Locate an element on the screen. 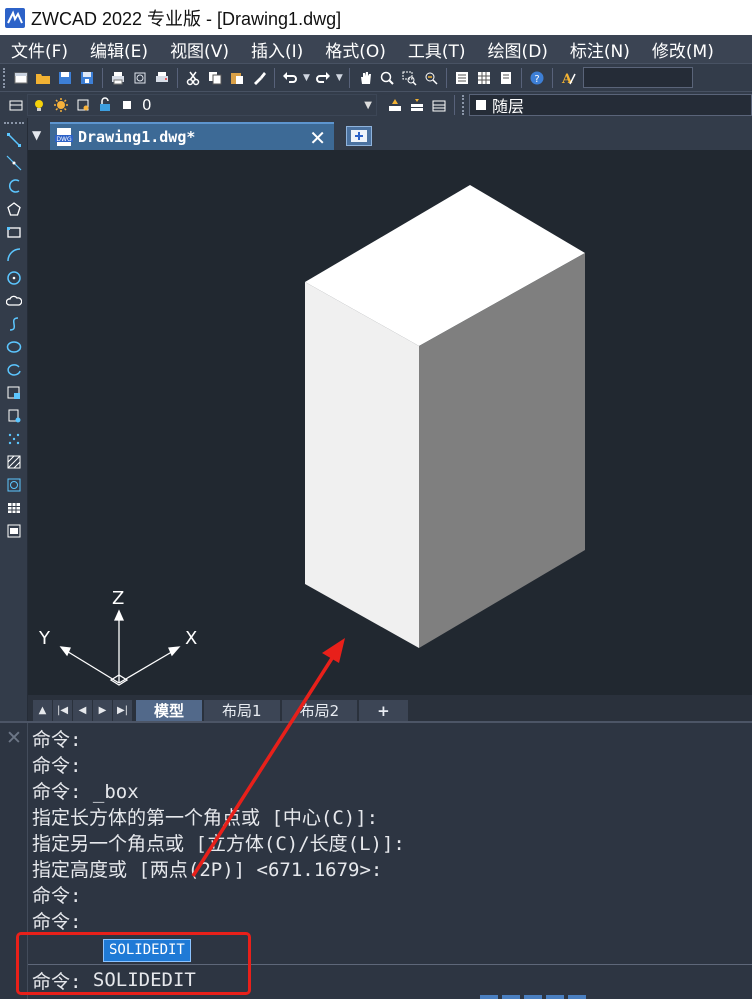  save-icon is located at coordinates (65, 78).